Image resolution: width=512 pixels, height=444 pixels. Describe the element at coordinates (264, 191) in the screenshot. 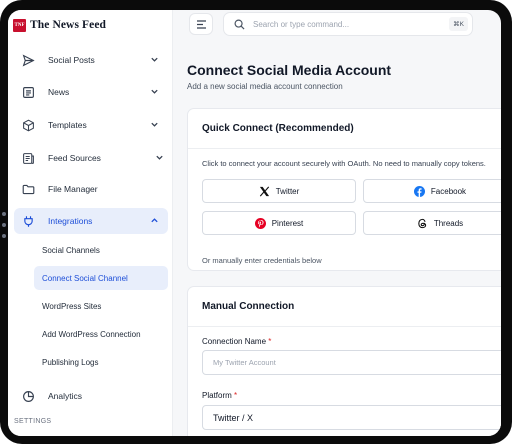

I see `x-logo-icon` at that location.